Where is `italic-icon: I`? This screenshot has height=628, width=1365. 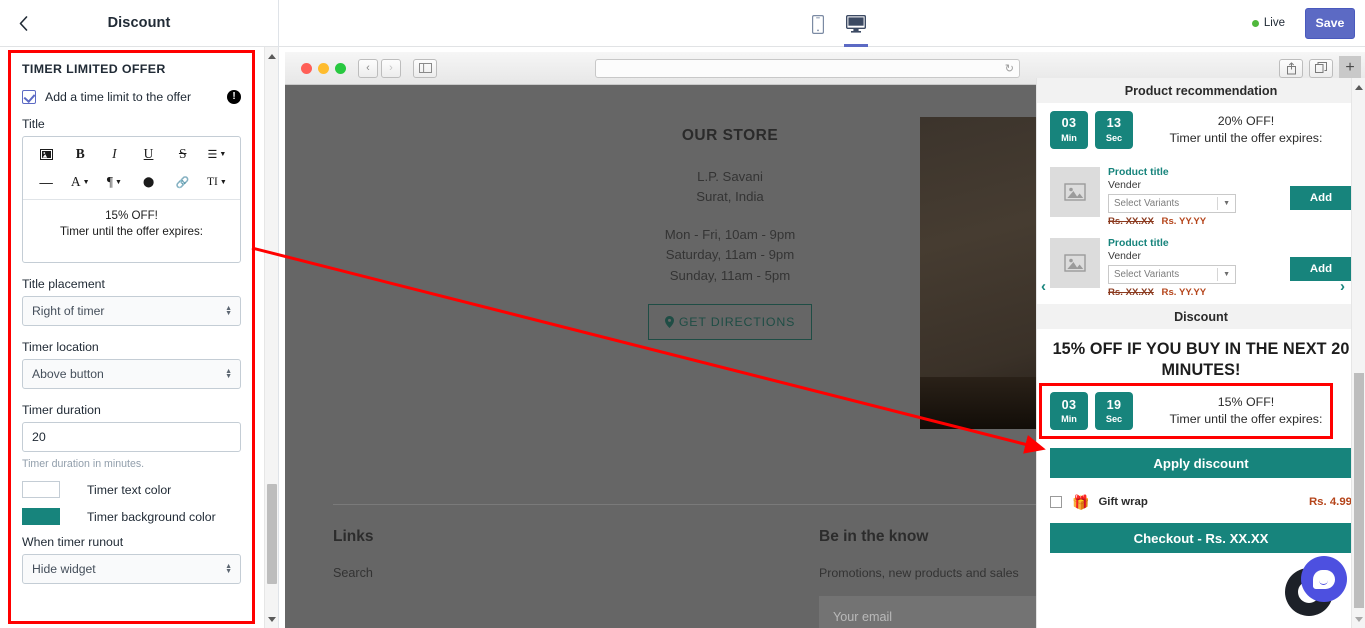
italic-icon: I is located at coordinates (114, 154).